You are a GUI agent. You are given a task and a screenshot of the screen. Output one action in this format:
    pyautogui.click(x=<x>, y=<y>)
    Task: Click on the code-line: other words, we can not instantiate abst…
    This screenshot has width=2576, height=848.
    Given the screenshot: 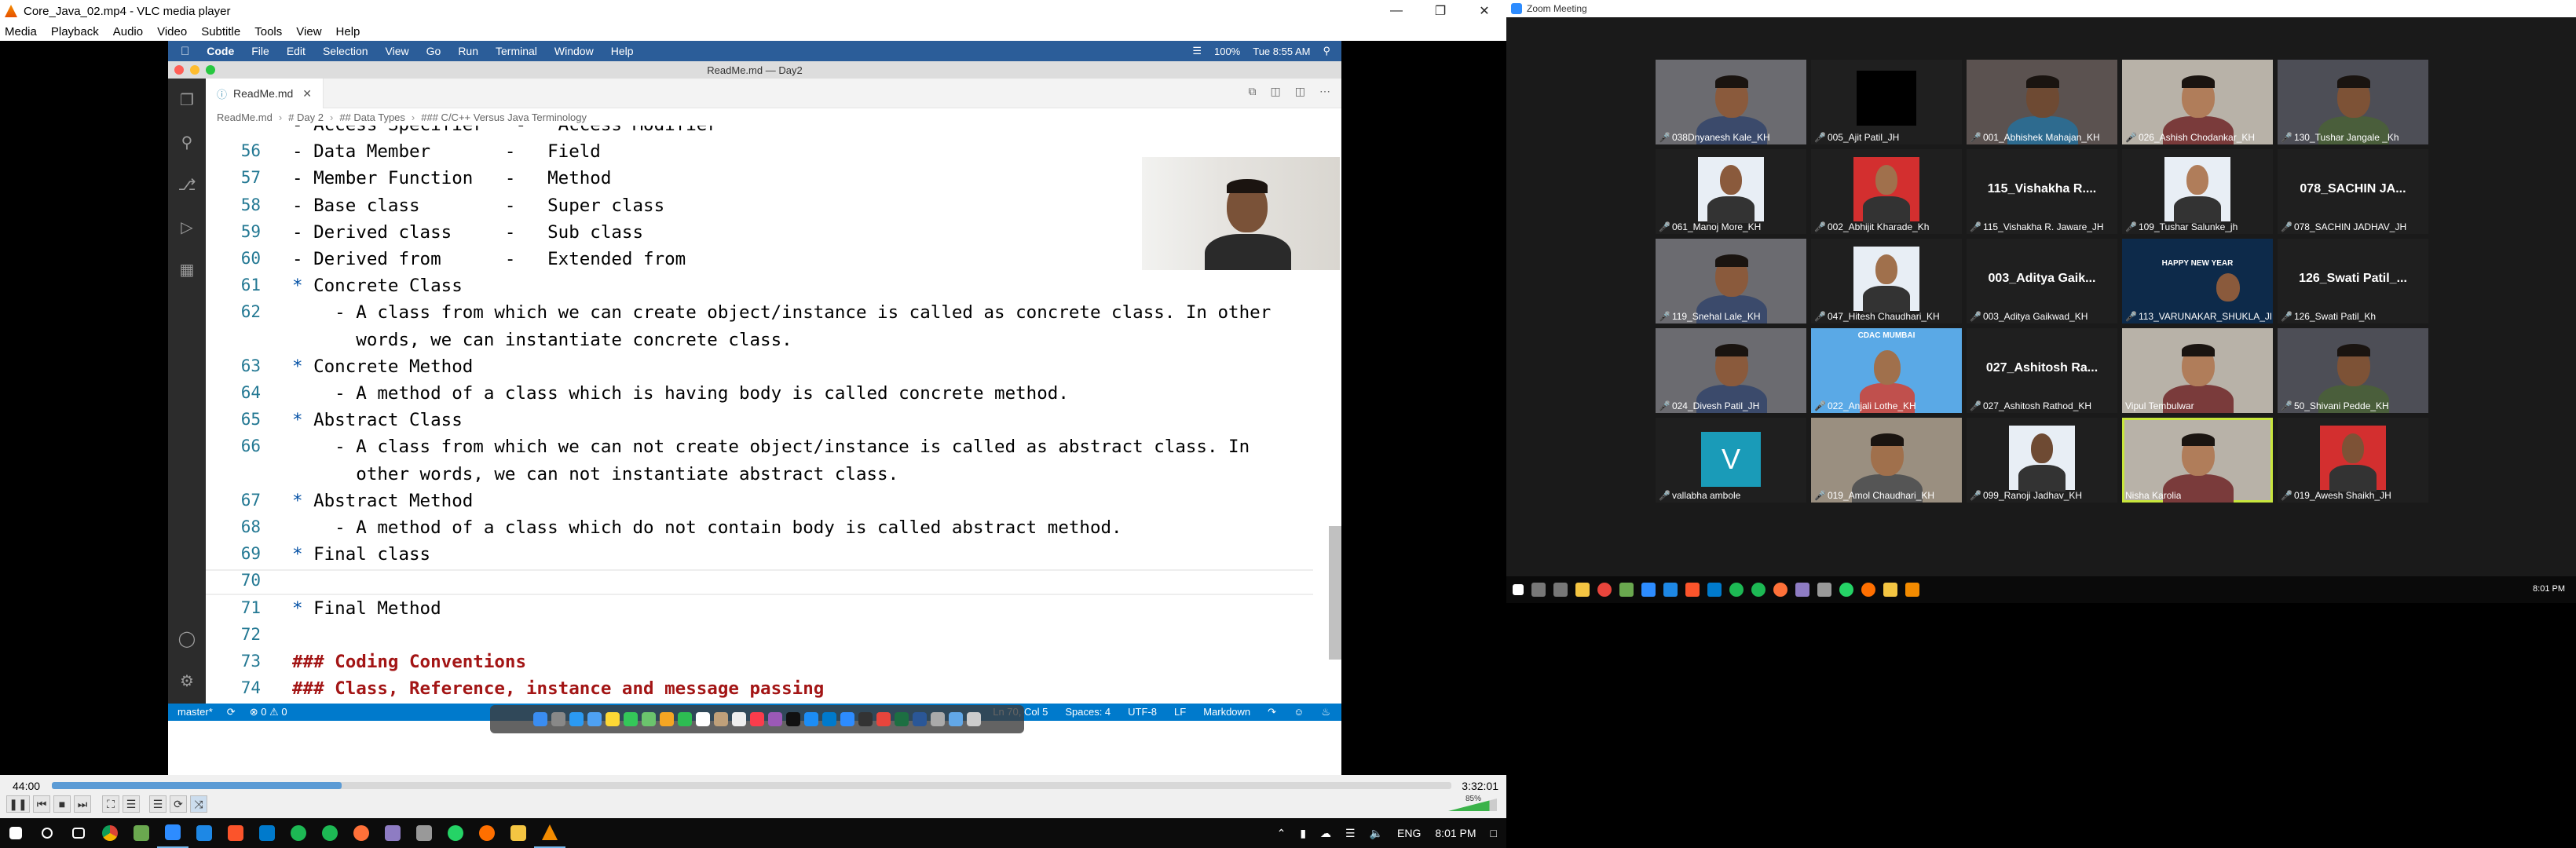 What is the action you would take?
    pyautogui.click(x=595, y=474)
    